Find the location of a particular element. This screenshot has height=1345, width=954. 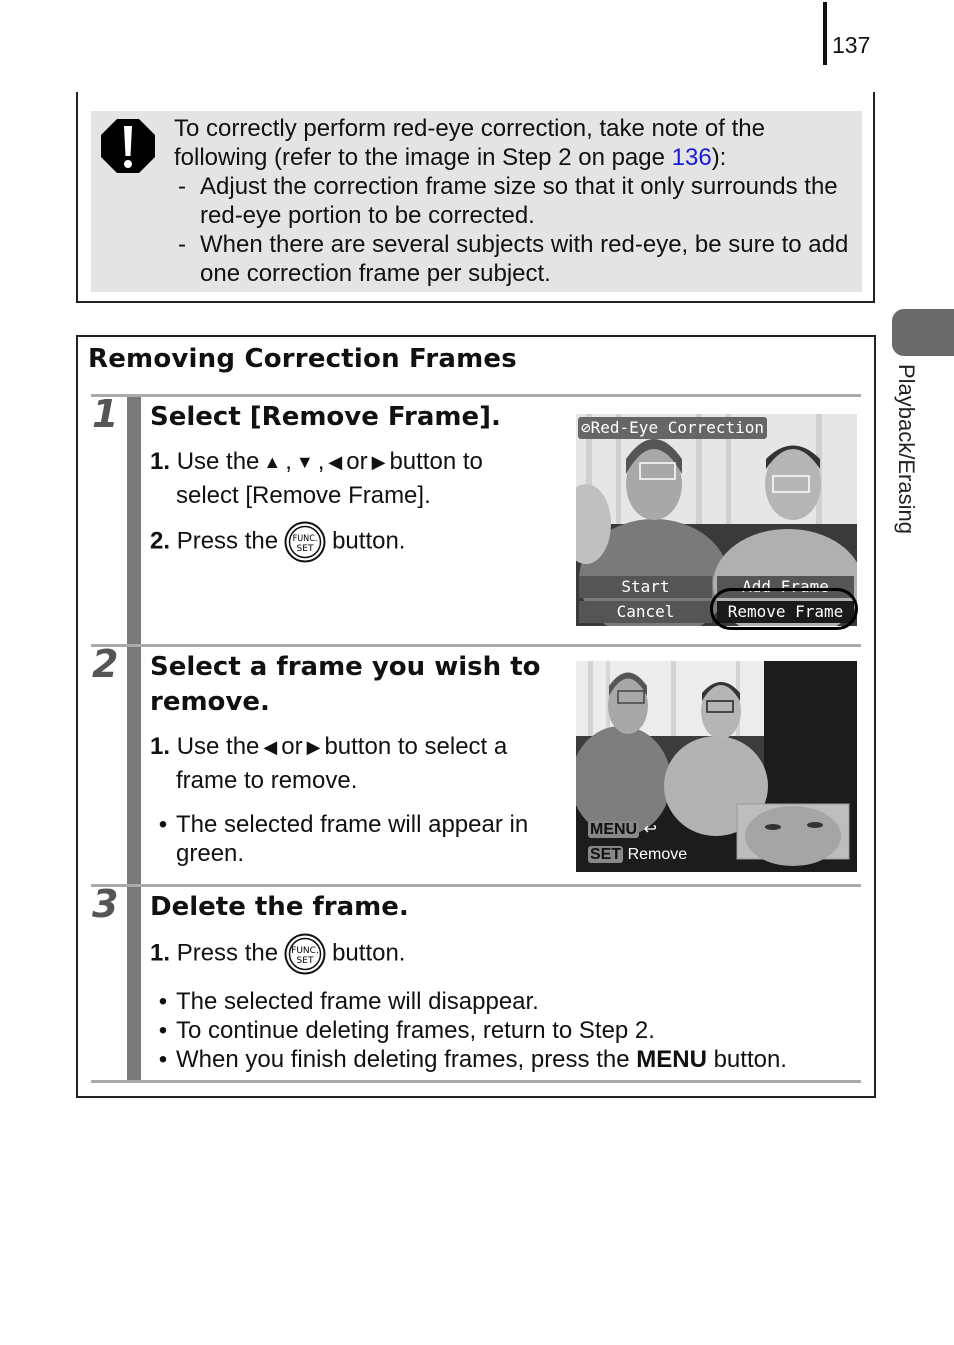

bullet-text: The selected frame will appear in green. is located at coordinates (352, 839).